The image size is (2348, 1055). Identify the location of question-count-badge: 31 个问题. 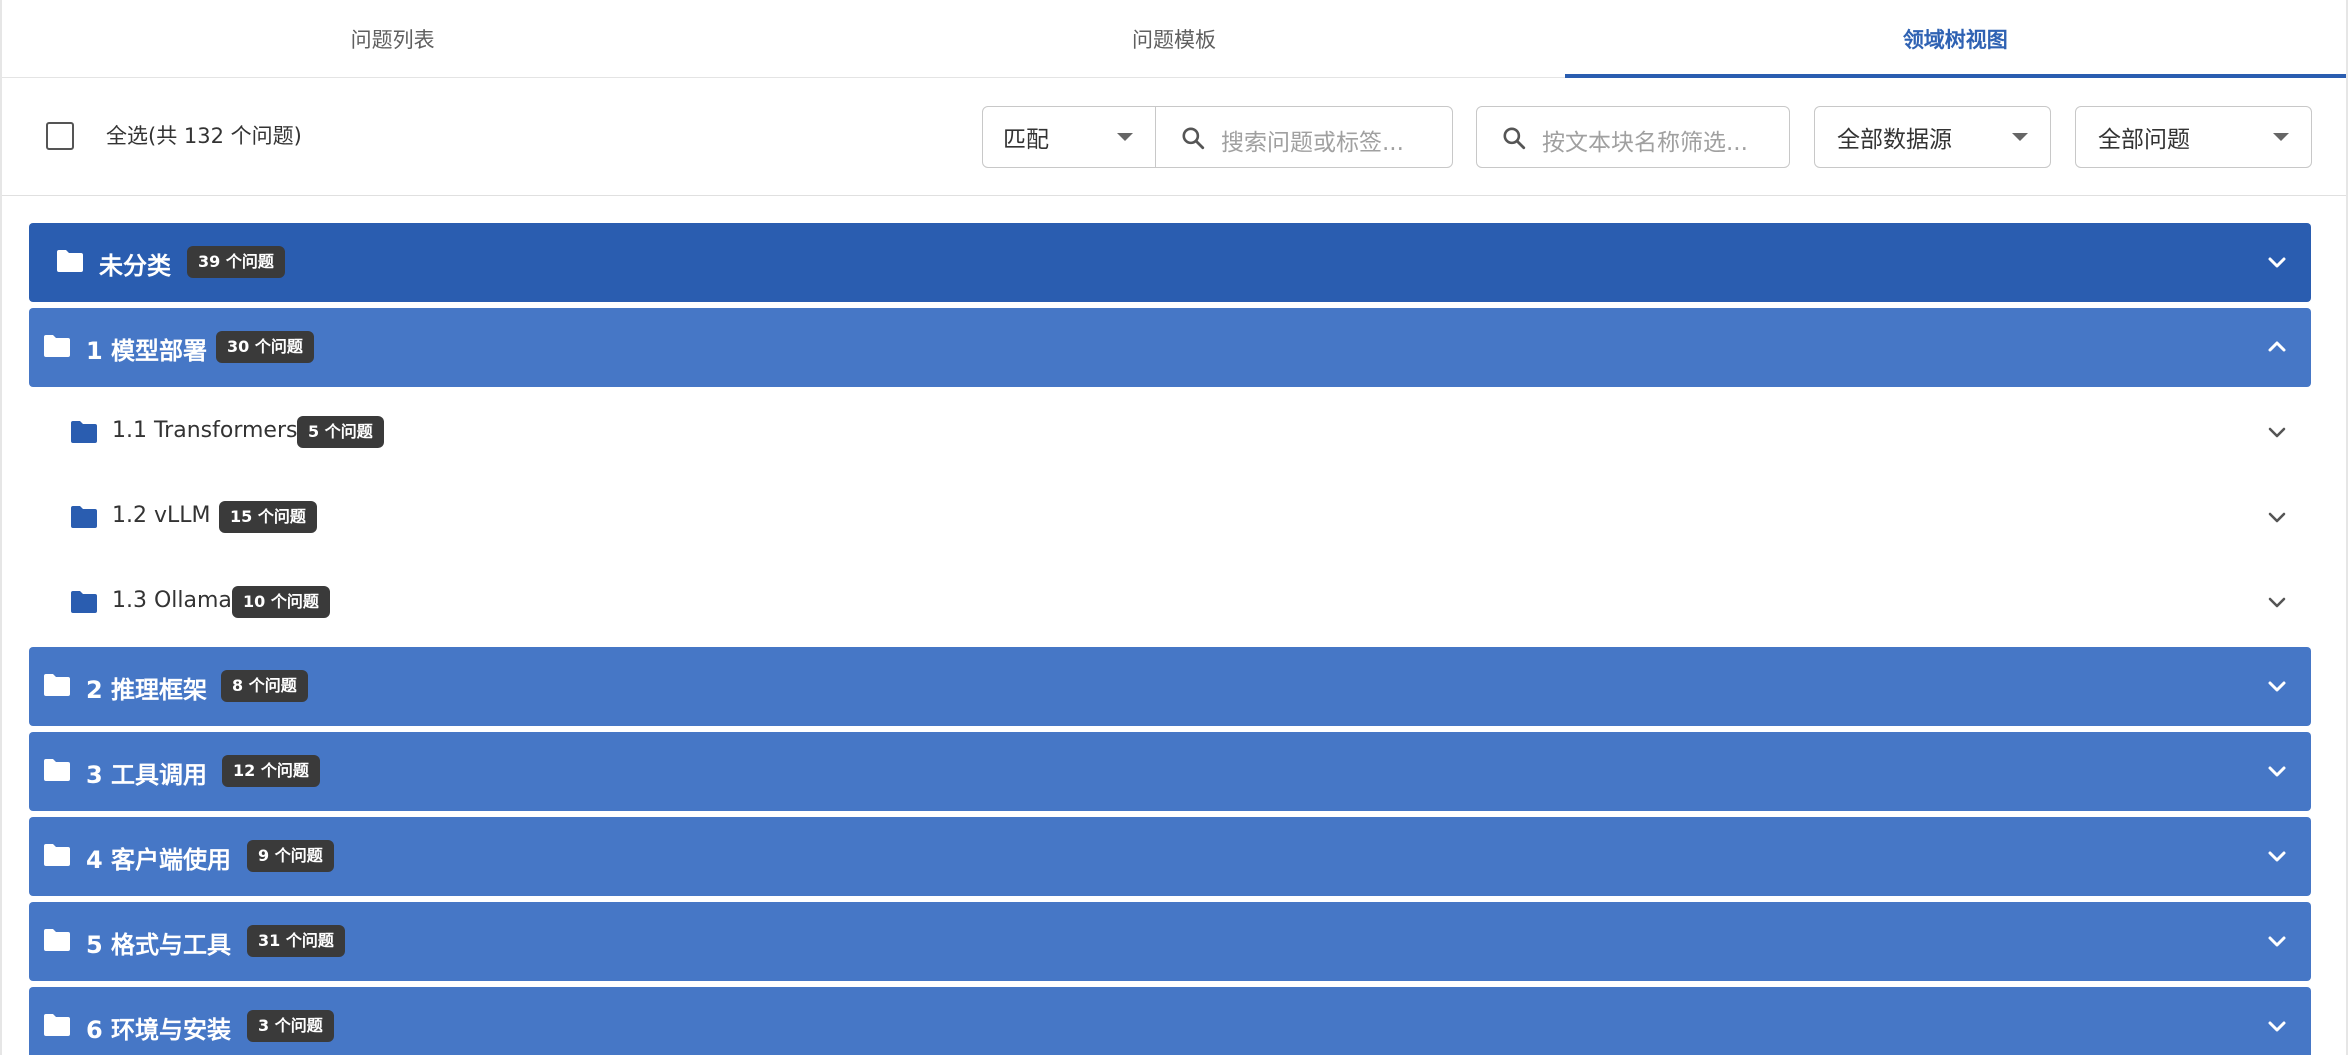
(296, 941).